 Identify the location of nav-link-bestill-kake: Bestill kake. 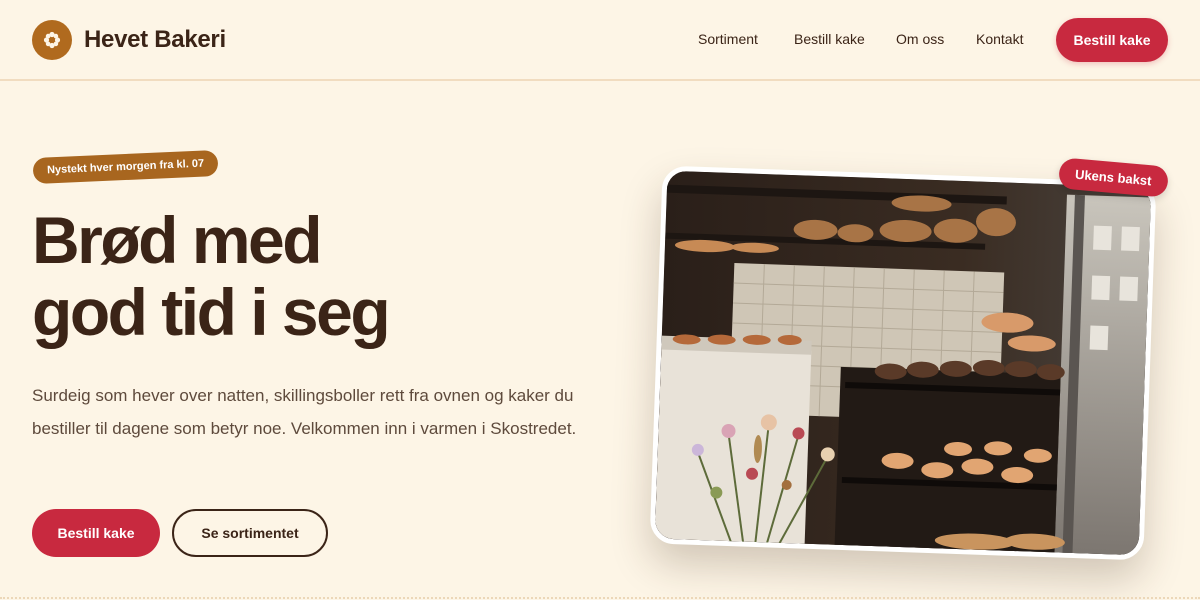
(829, 39).